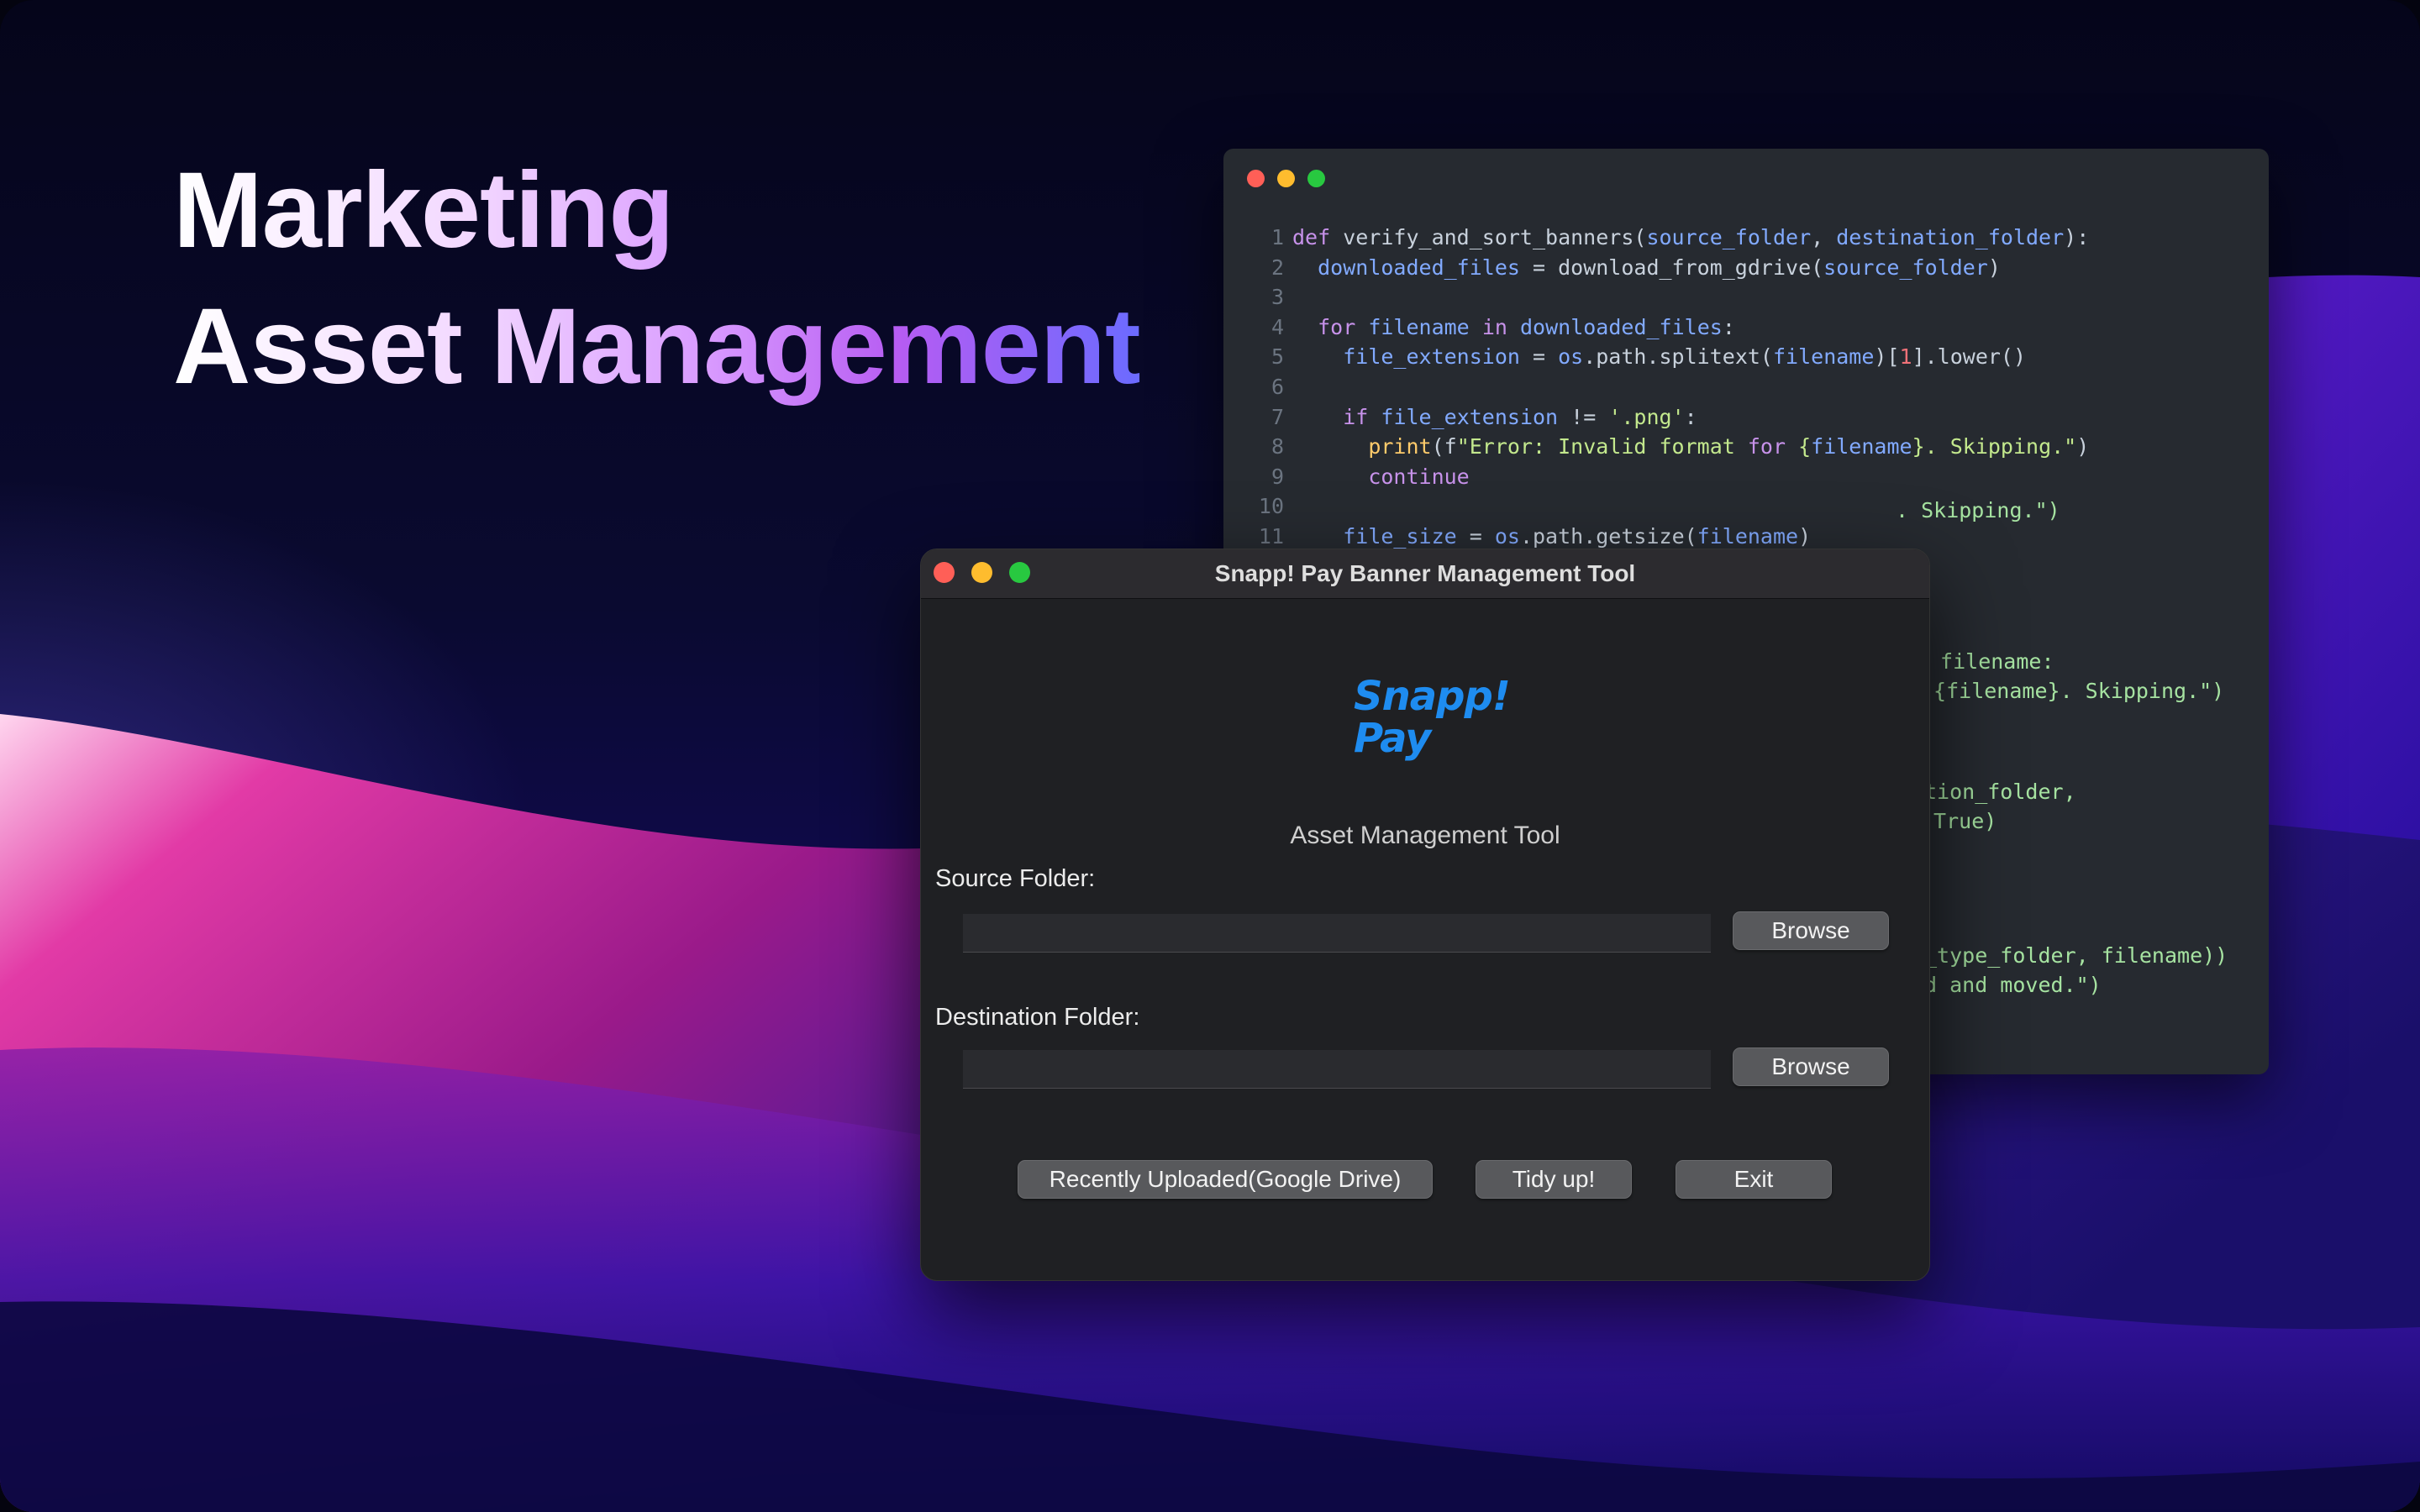  What do you see at coordinates (1991, 661) in the screenshot?
I see `code-line-partial: filename:` at bounding box center [1991, 661].